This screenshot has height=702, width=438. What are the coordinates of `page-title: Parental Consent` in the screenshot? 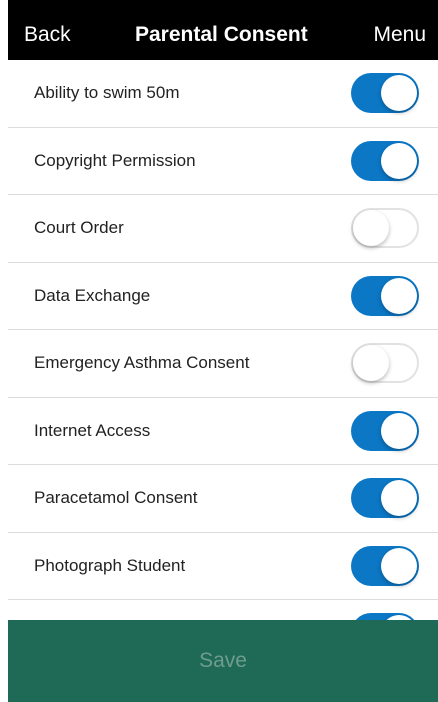 It's located at (221, 34).